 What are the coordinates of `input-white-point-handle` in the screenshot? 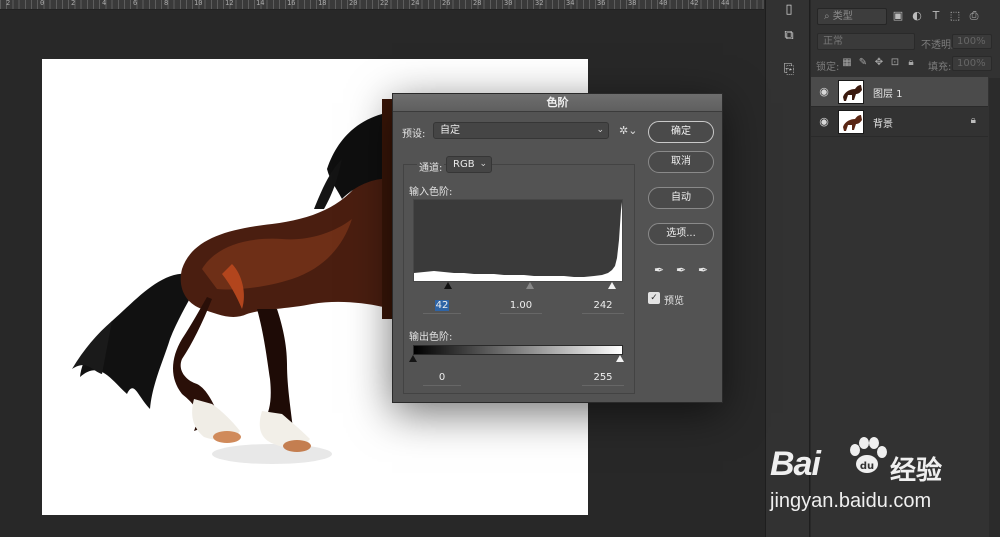 It's located at (612, 285).